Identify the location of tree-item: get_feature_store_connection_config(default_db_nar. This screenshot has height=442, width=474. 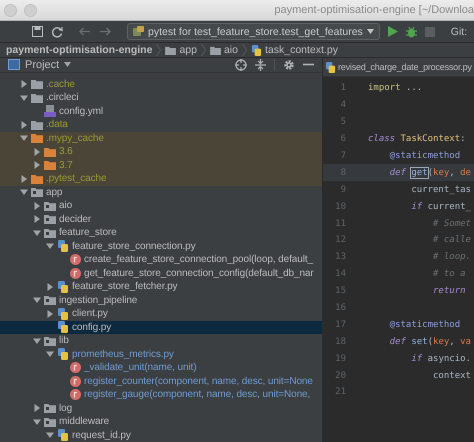
(161, 273).